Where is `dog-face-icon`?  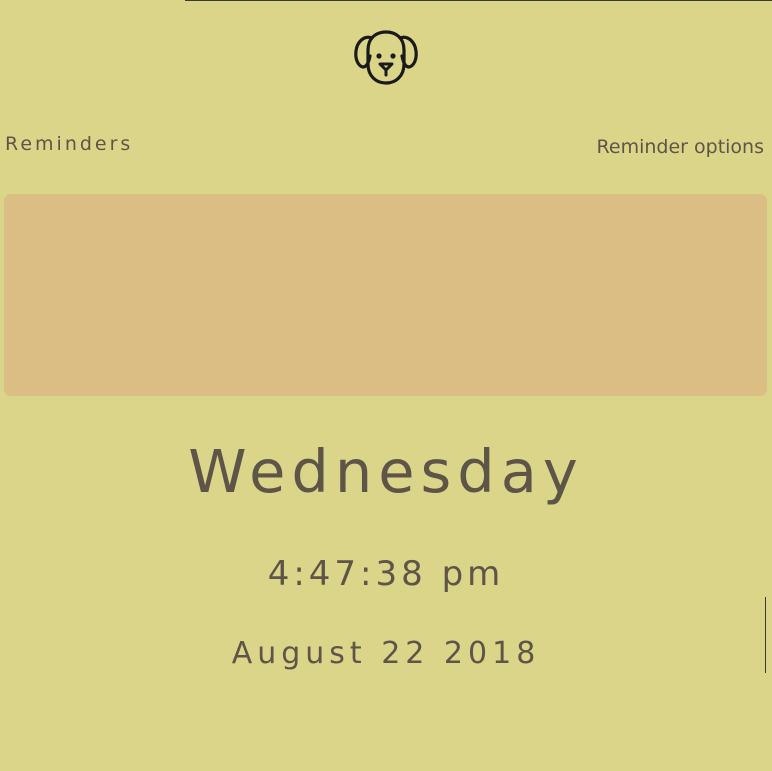
dog-face-icon is located at coordinates (386, 58).